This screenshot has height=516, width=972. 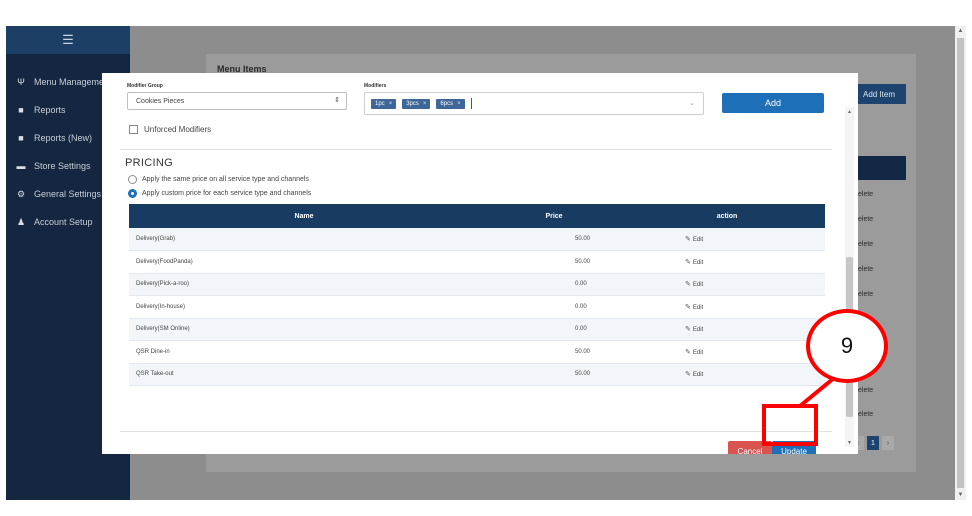 What do you see at coordinates (879, 168) in the screenshot?
I see `items-table-header` at bounding box center [879, 168].